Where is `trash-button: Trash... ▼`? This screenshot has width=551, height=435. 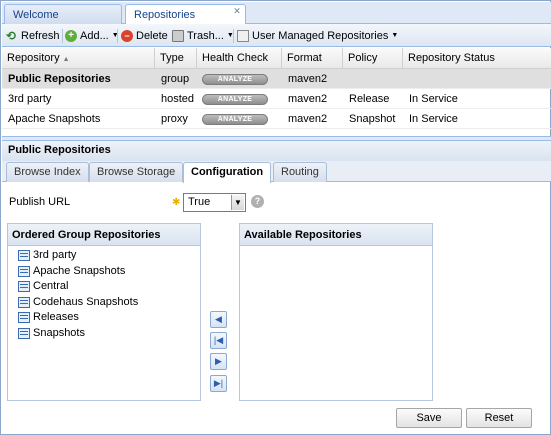
trash-button: Trash... ▼ is located at coordinates (203, 36).